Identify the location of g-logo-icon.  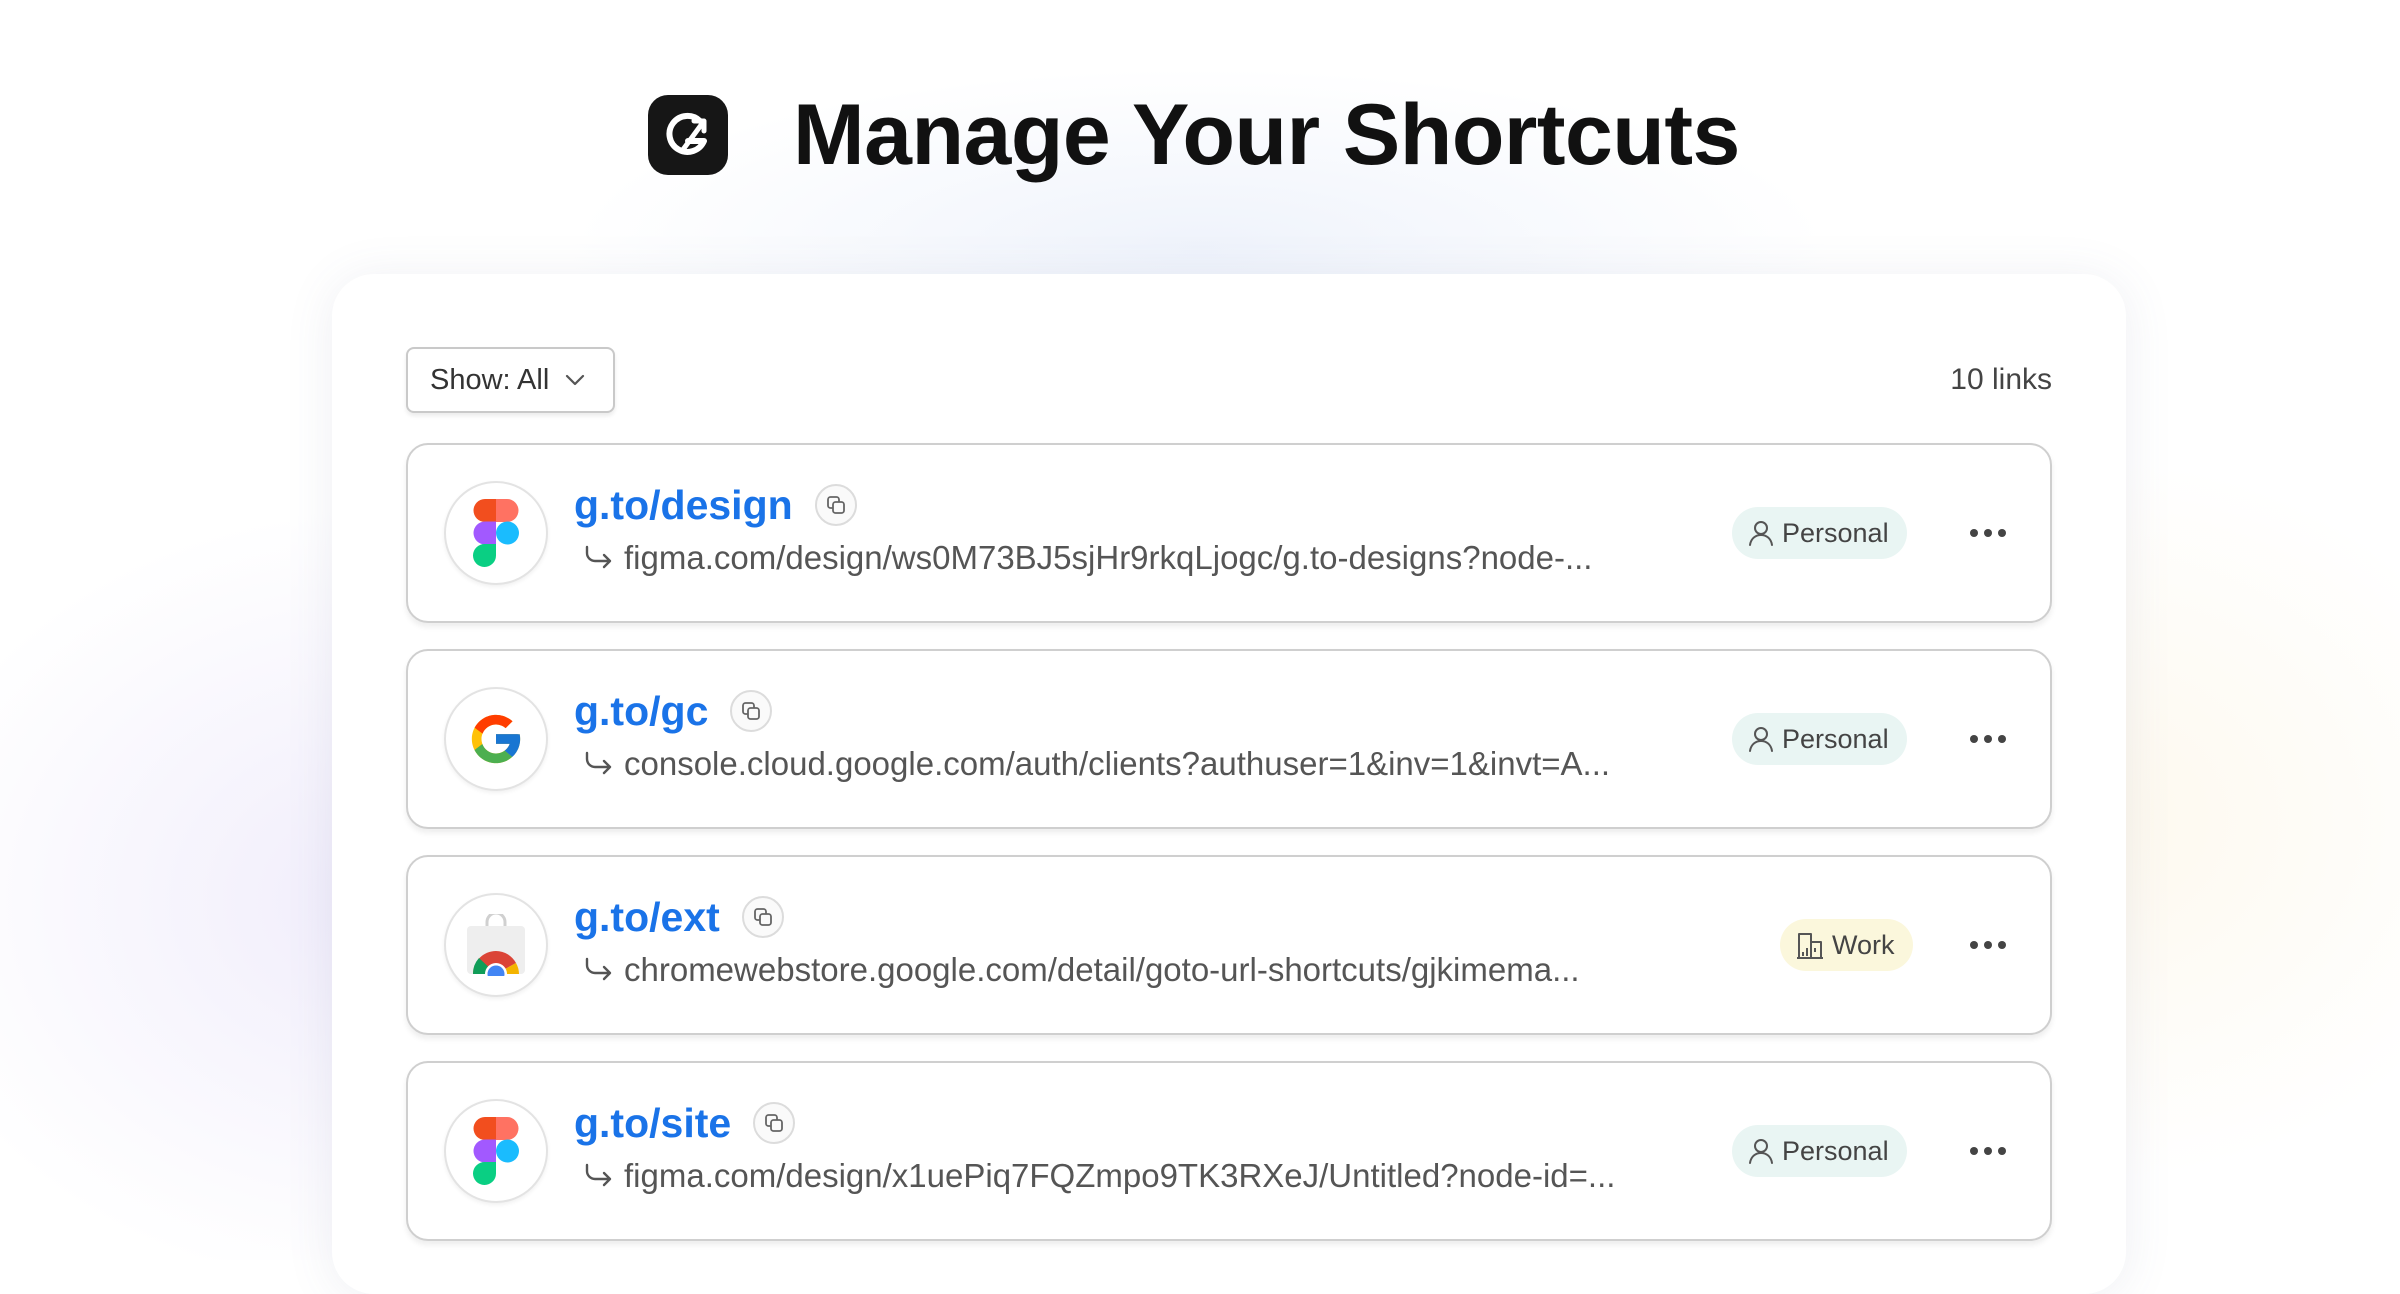
(688, 135).